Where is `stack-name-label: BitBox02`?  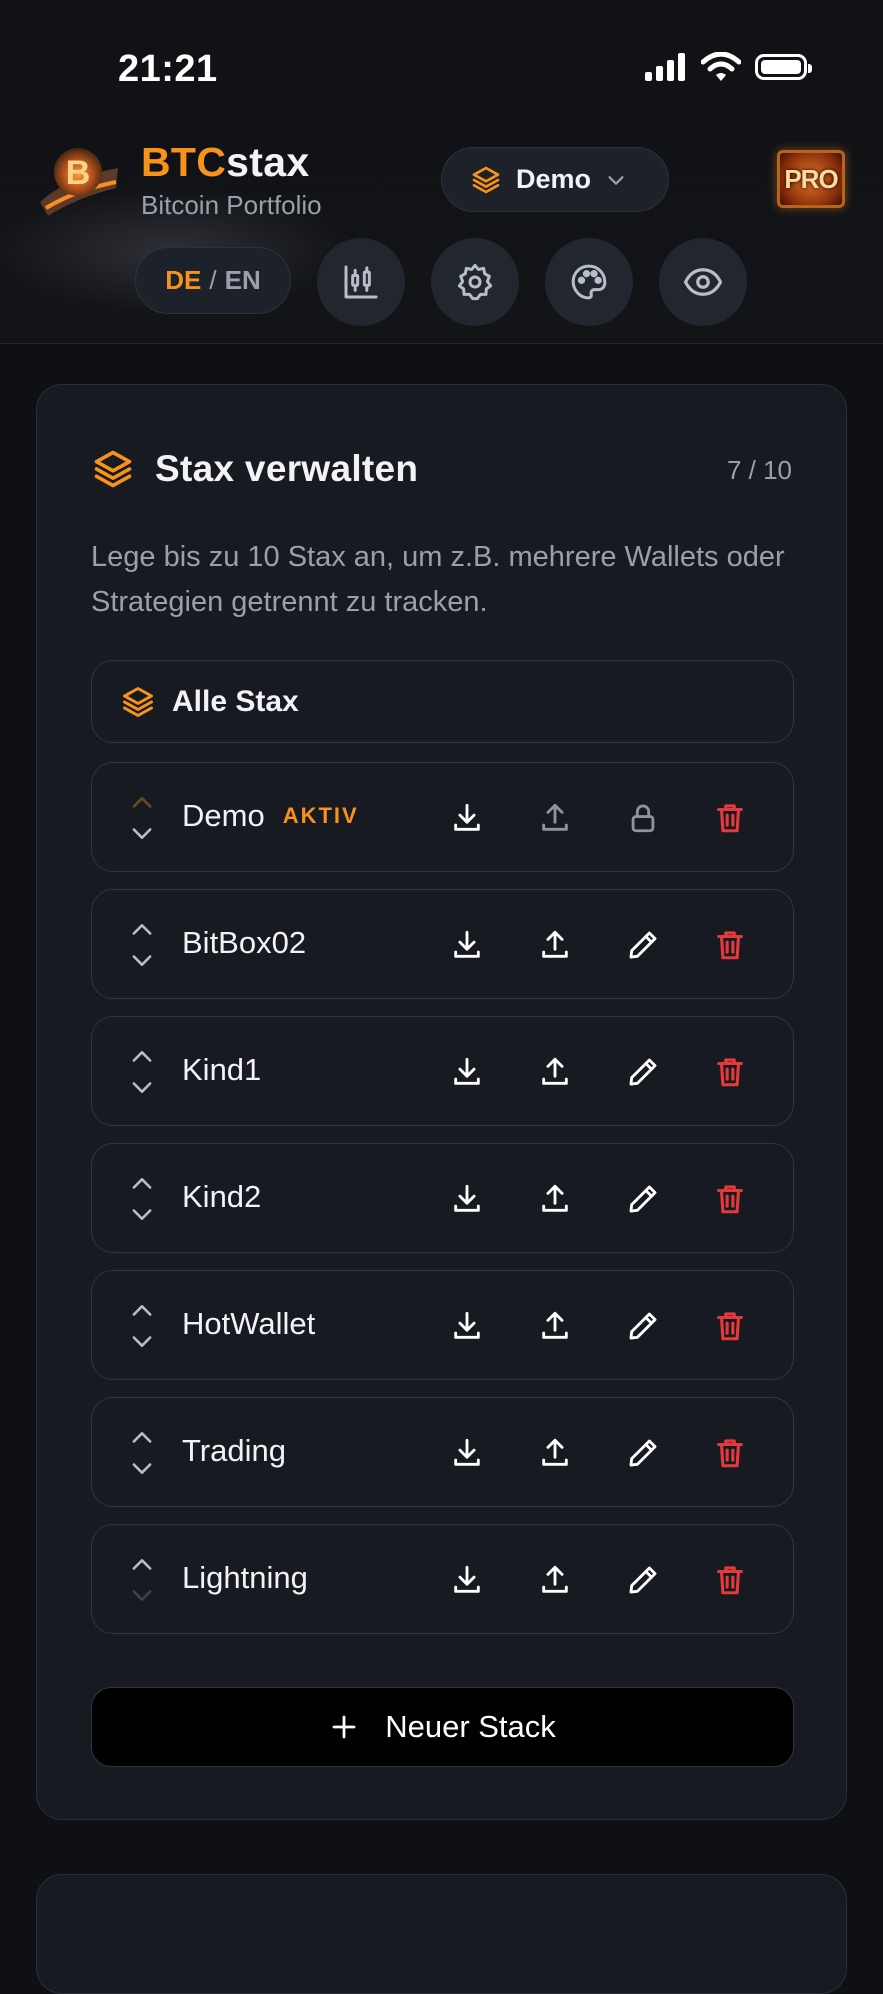
stack-name-label: BitBox02 is located at coordinates (244, 942).